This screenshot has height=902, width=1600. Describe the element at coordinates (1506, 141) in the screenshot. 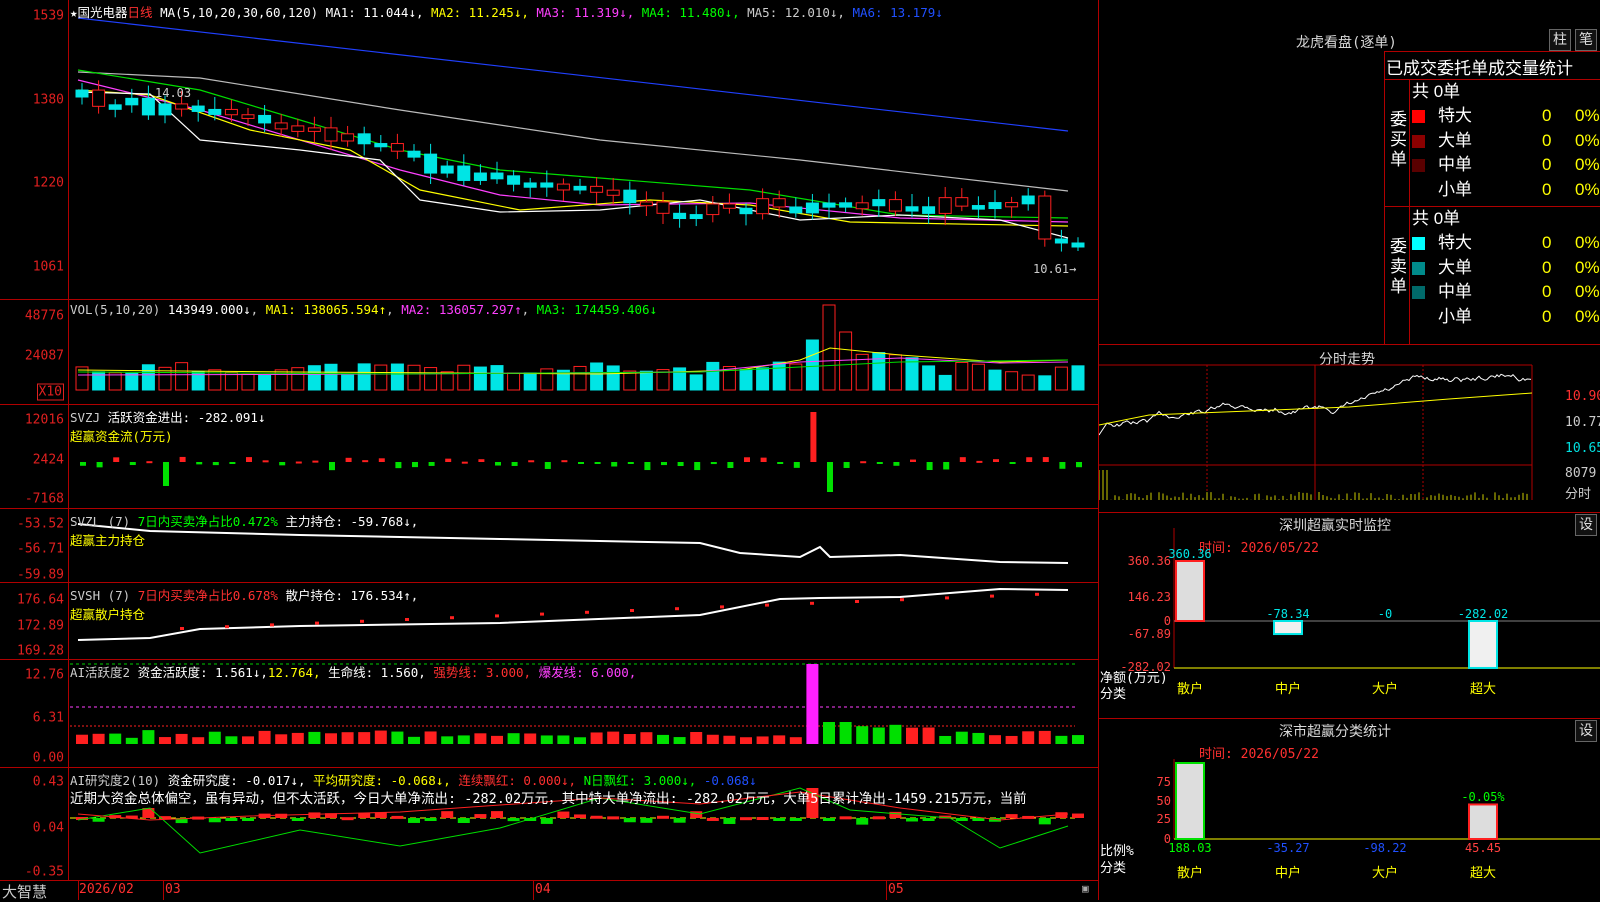

I see `order-row: 大单 0 0%` at that location.